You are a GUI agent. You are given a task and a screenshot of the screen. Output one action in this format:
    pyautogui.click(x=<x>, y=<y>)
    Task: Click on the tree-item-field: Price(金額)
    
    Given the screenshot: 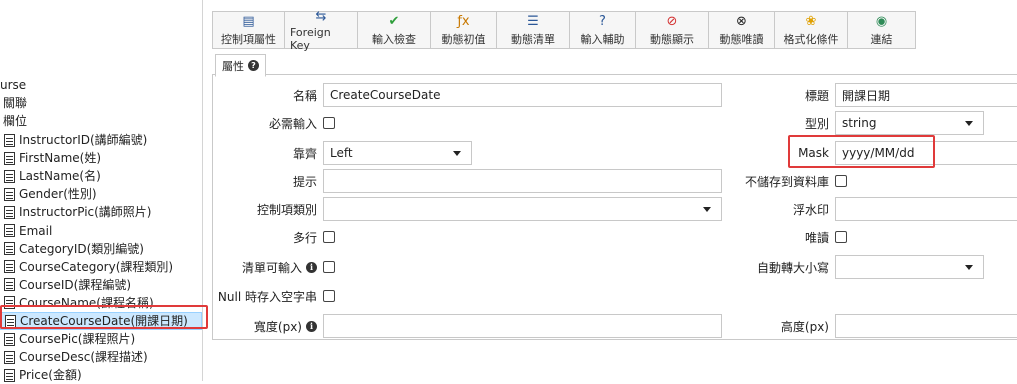 What is the action you would take?
    pyautogui.click(x=41, y=375)
    